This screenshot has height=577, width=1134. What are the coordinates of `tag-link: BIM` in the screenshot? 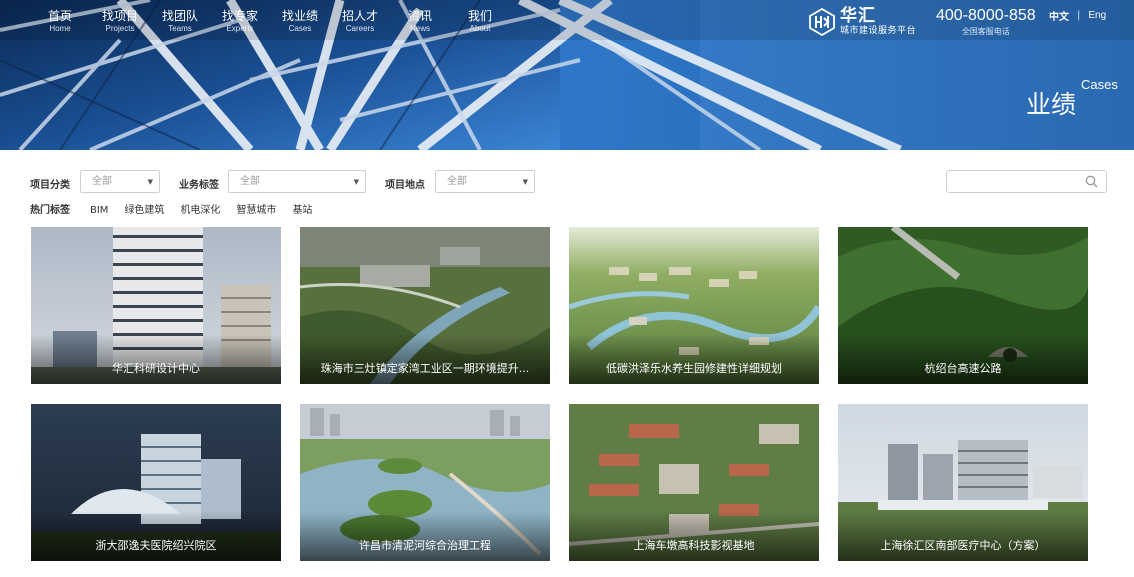 It's located at (99, 211).